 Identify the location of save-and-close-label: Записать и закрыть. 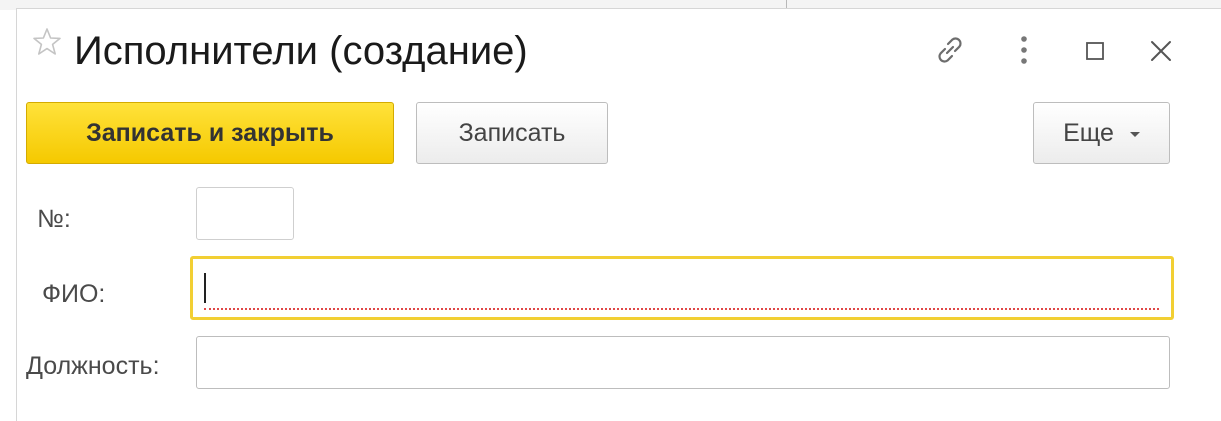
(210, 132).